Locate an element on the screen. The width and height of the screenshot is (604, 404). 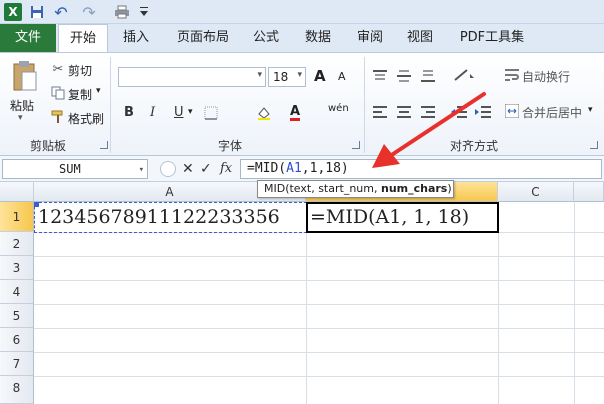
merge-center-icon is located at coordinates (512, 111).